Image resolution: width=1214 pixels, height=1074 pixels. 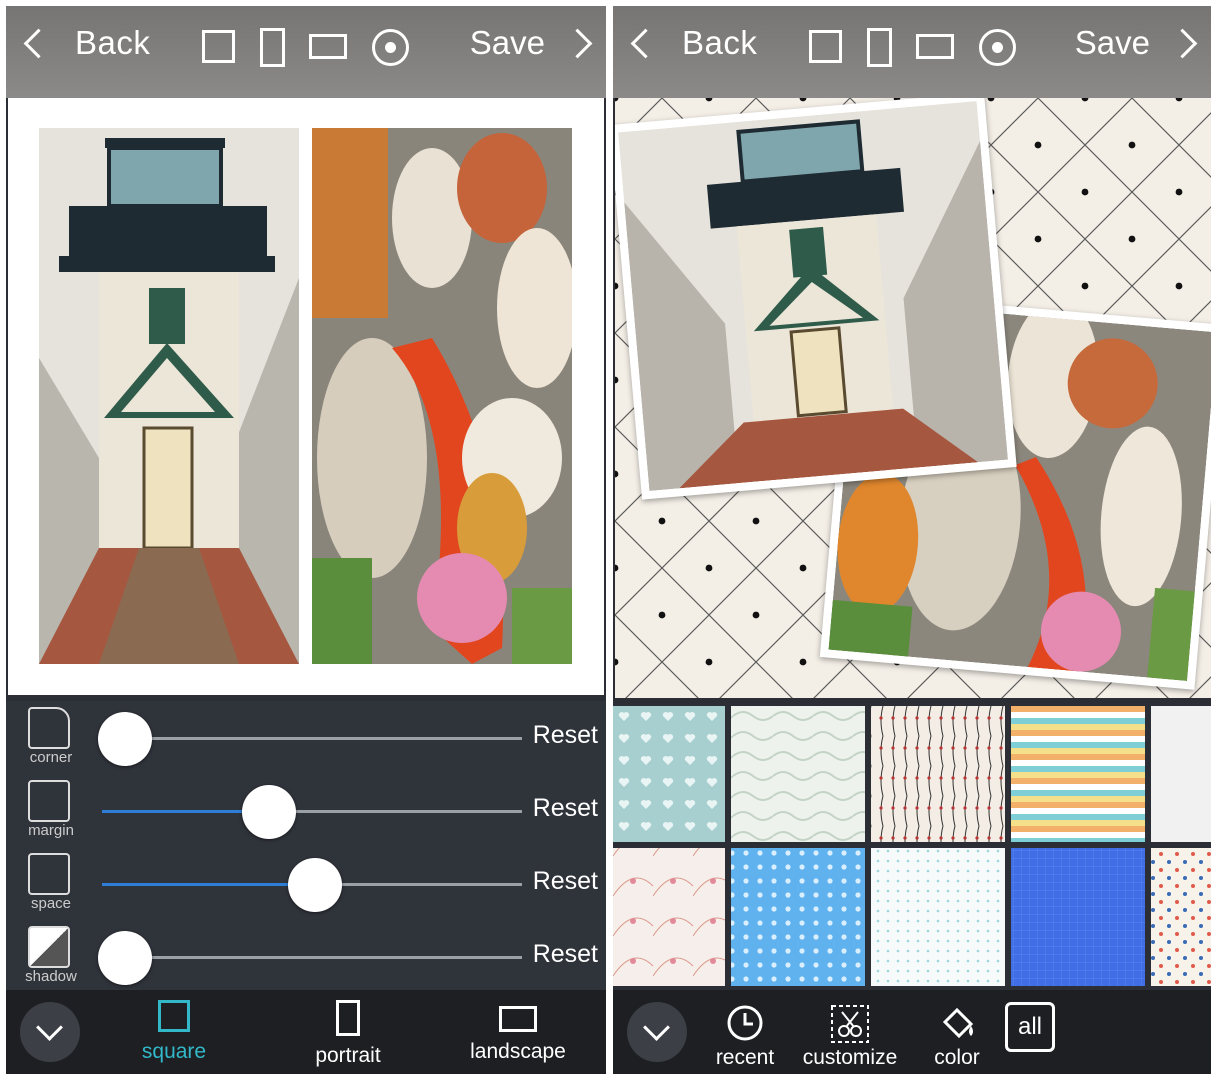 I want to click on tab-square: square, so click(x=174, y=1032).